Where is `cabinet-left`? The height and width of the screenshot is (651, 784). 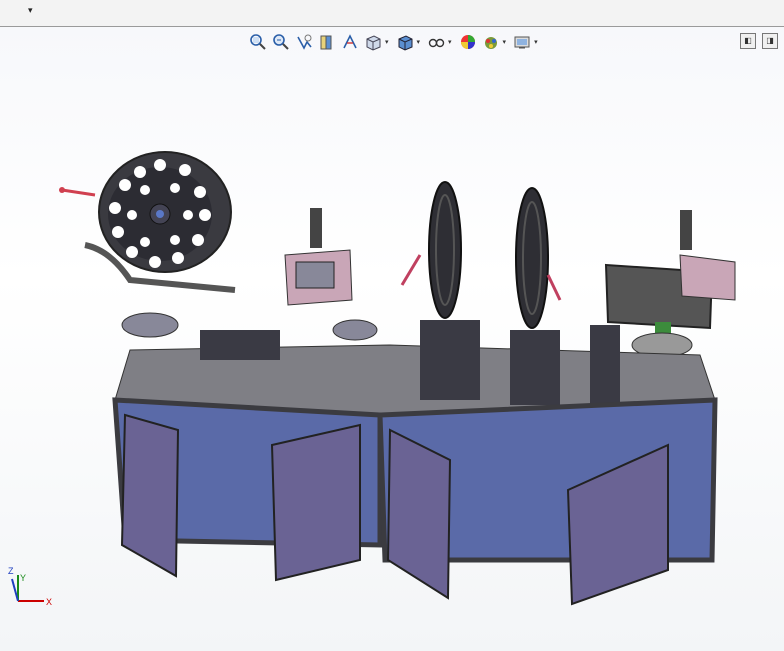
cabinet-left is located at coordinates (247, 489).